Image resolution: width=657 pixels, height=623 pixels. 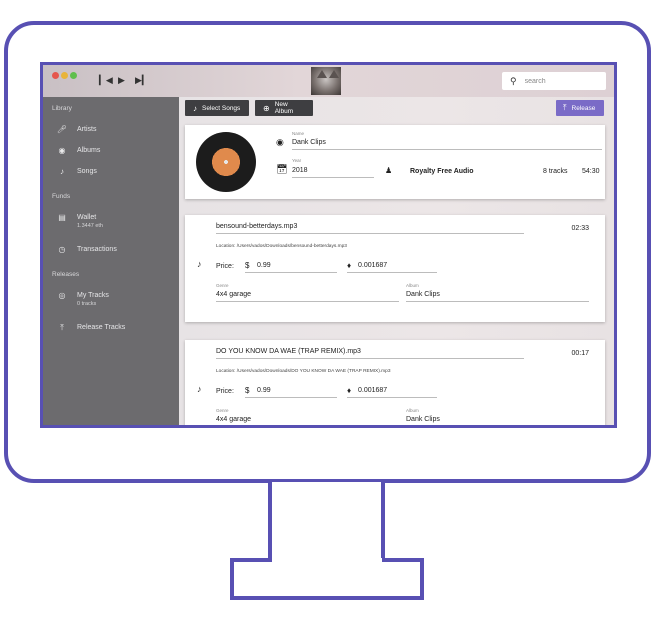 I want to click on mic-icon: 🎤︎, so click(x=62, y=129).